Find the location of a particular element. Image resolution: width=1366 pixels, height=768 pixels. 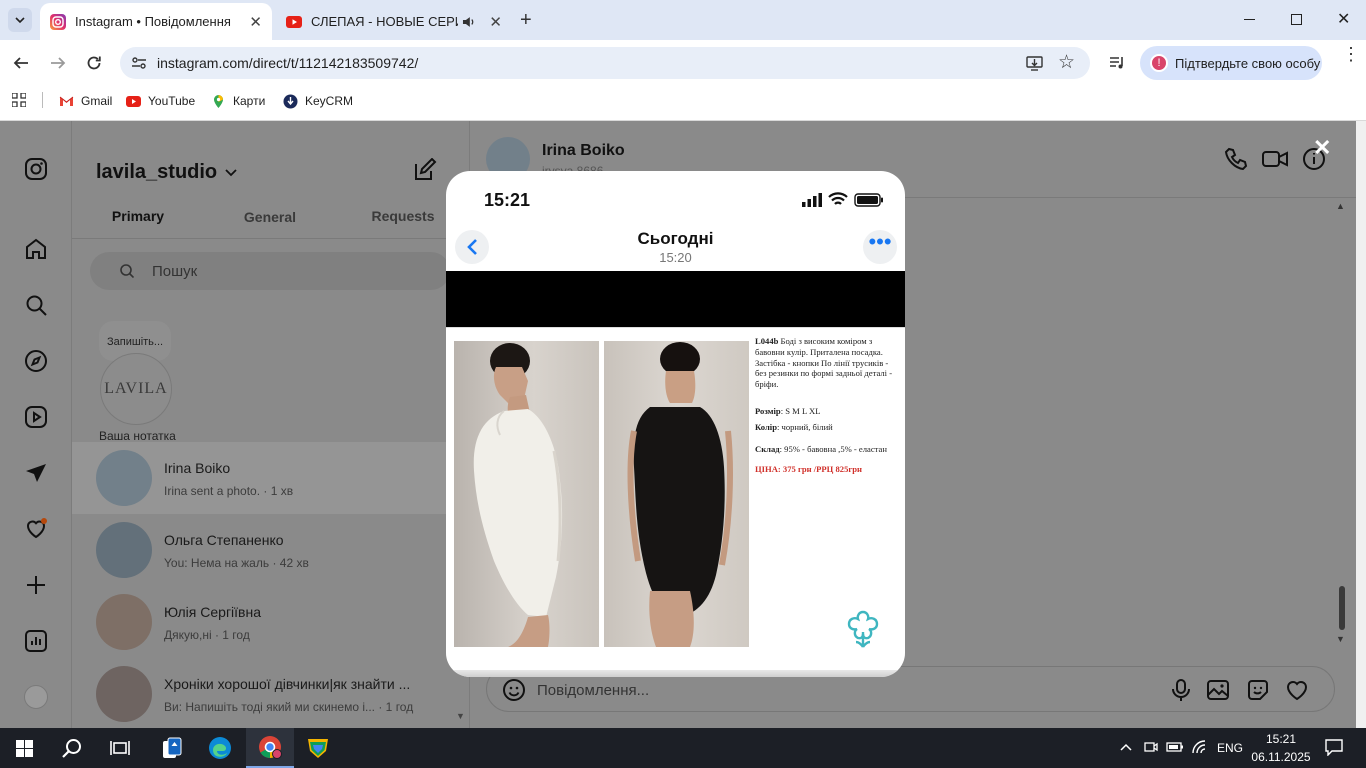

media-controls-icon is located at coordinates (1117, 63).